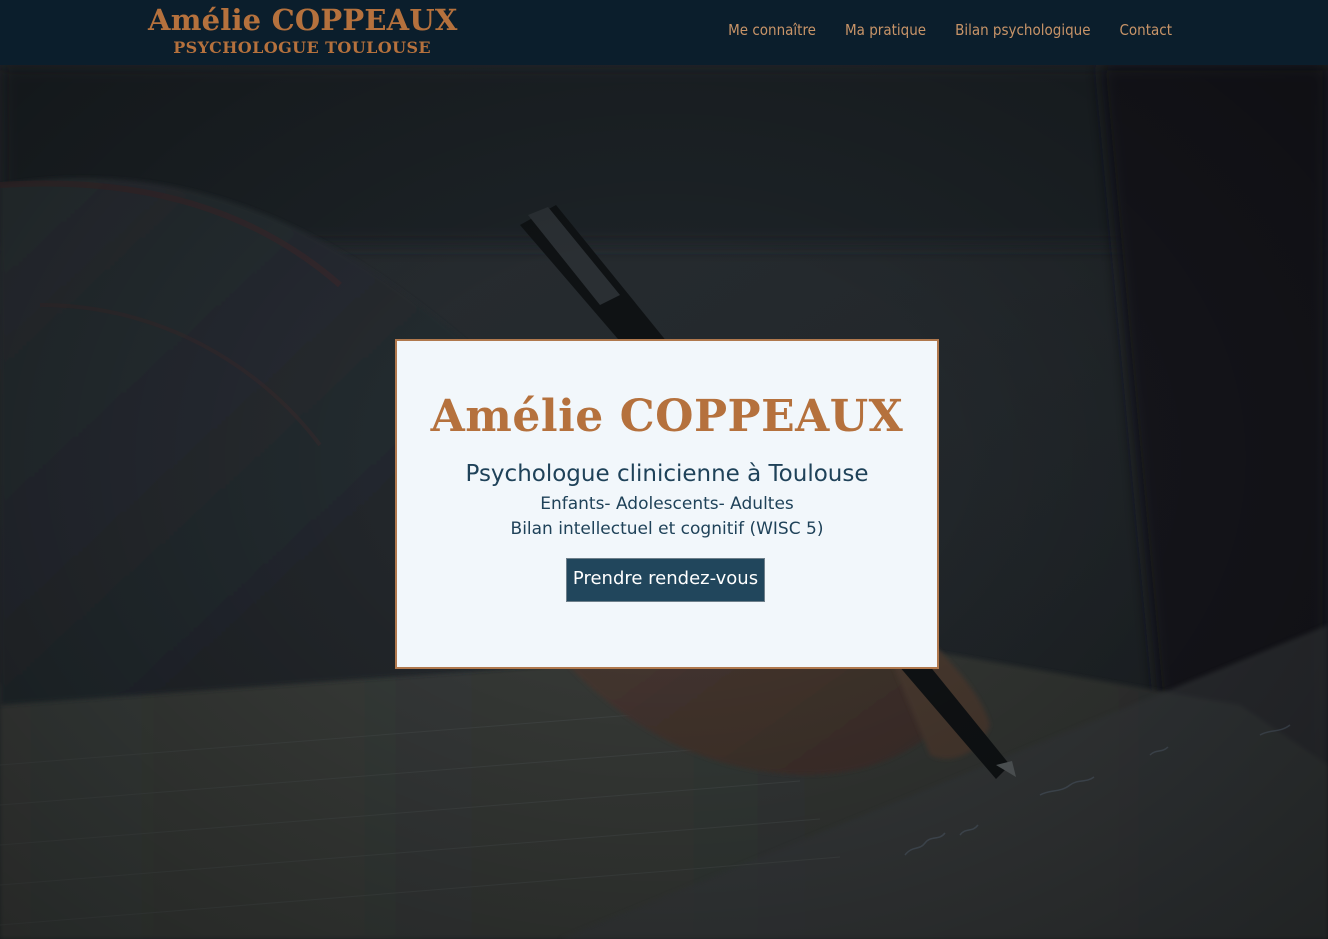 This screenshot has height=939, width=1328. Describe the element at coordinates (303, 20) in the screenshot. I see `logo-name: Amélie COPPEAUX` at that location.